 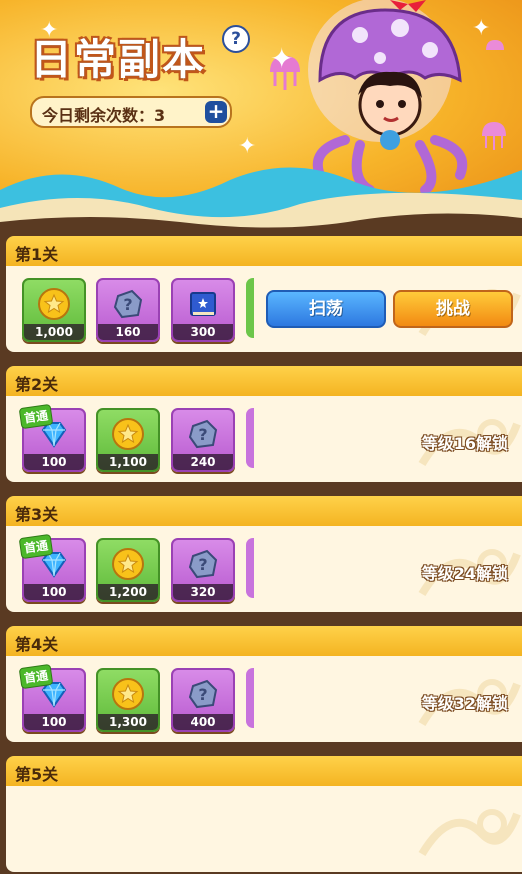 I want to click on stage-label: 第3关, so click(x=37, y=514).